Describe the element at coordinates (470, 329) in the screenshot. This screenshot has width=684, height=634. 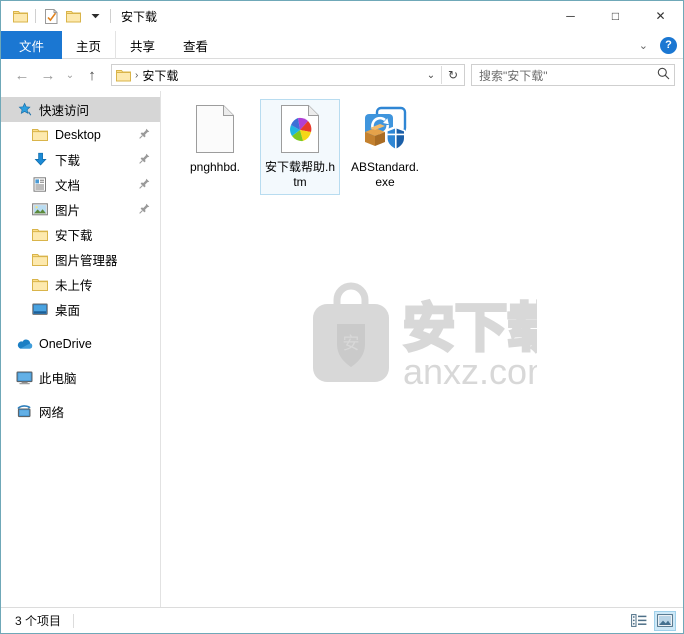
I see `svg-text: 安下载` at that location.